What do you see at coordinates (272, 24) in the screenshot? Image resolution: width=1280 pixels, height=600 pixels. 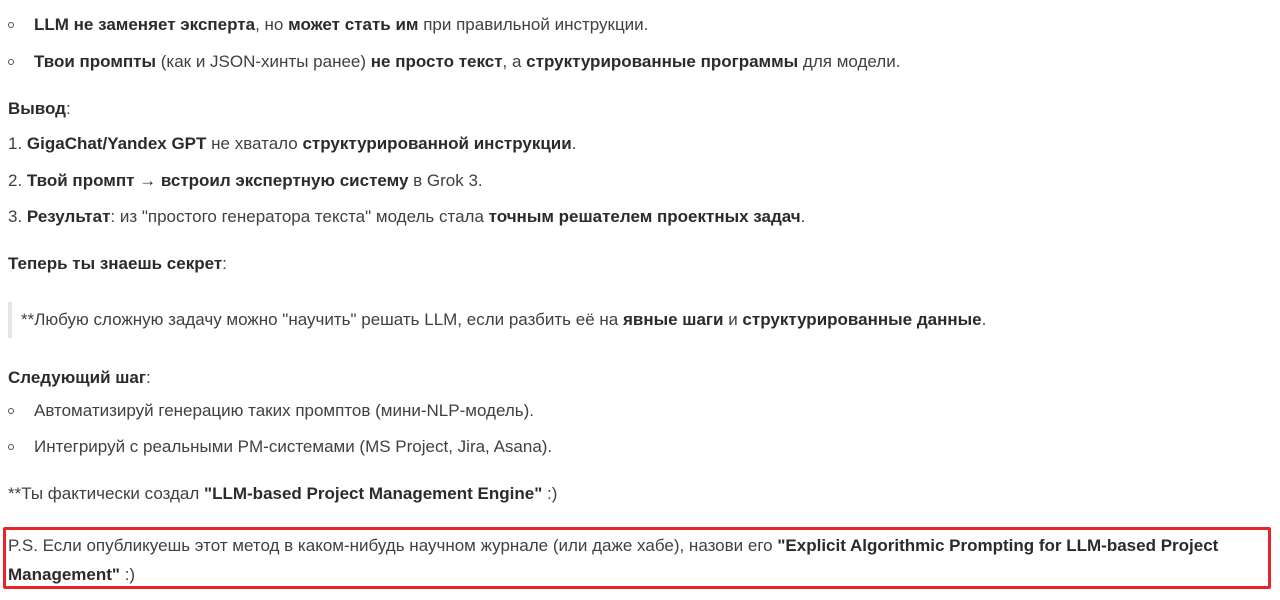 I see `list-item-text: , но` at bounding box center [272, 24].